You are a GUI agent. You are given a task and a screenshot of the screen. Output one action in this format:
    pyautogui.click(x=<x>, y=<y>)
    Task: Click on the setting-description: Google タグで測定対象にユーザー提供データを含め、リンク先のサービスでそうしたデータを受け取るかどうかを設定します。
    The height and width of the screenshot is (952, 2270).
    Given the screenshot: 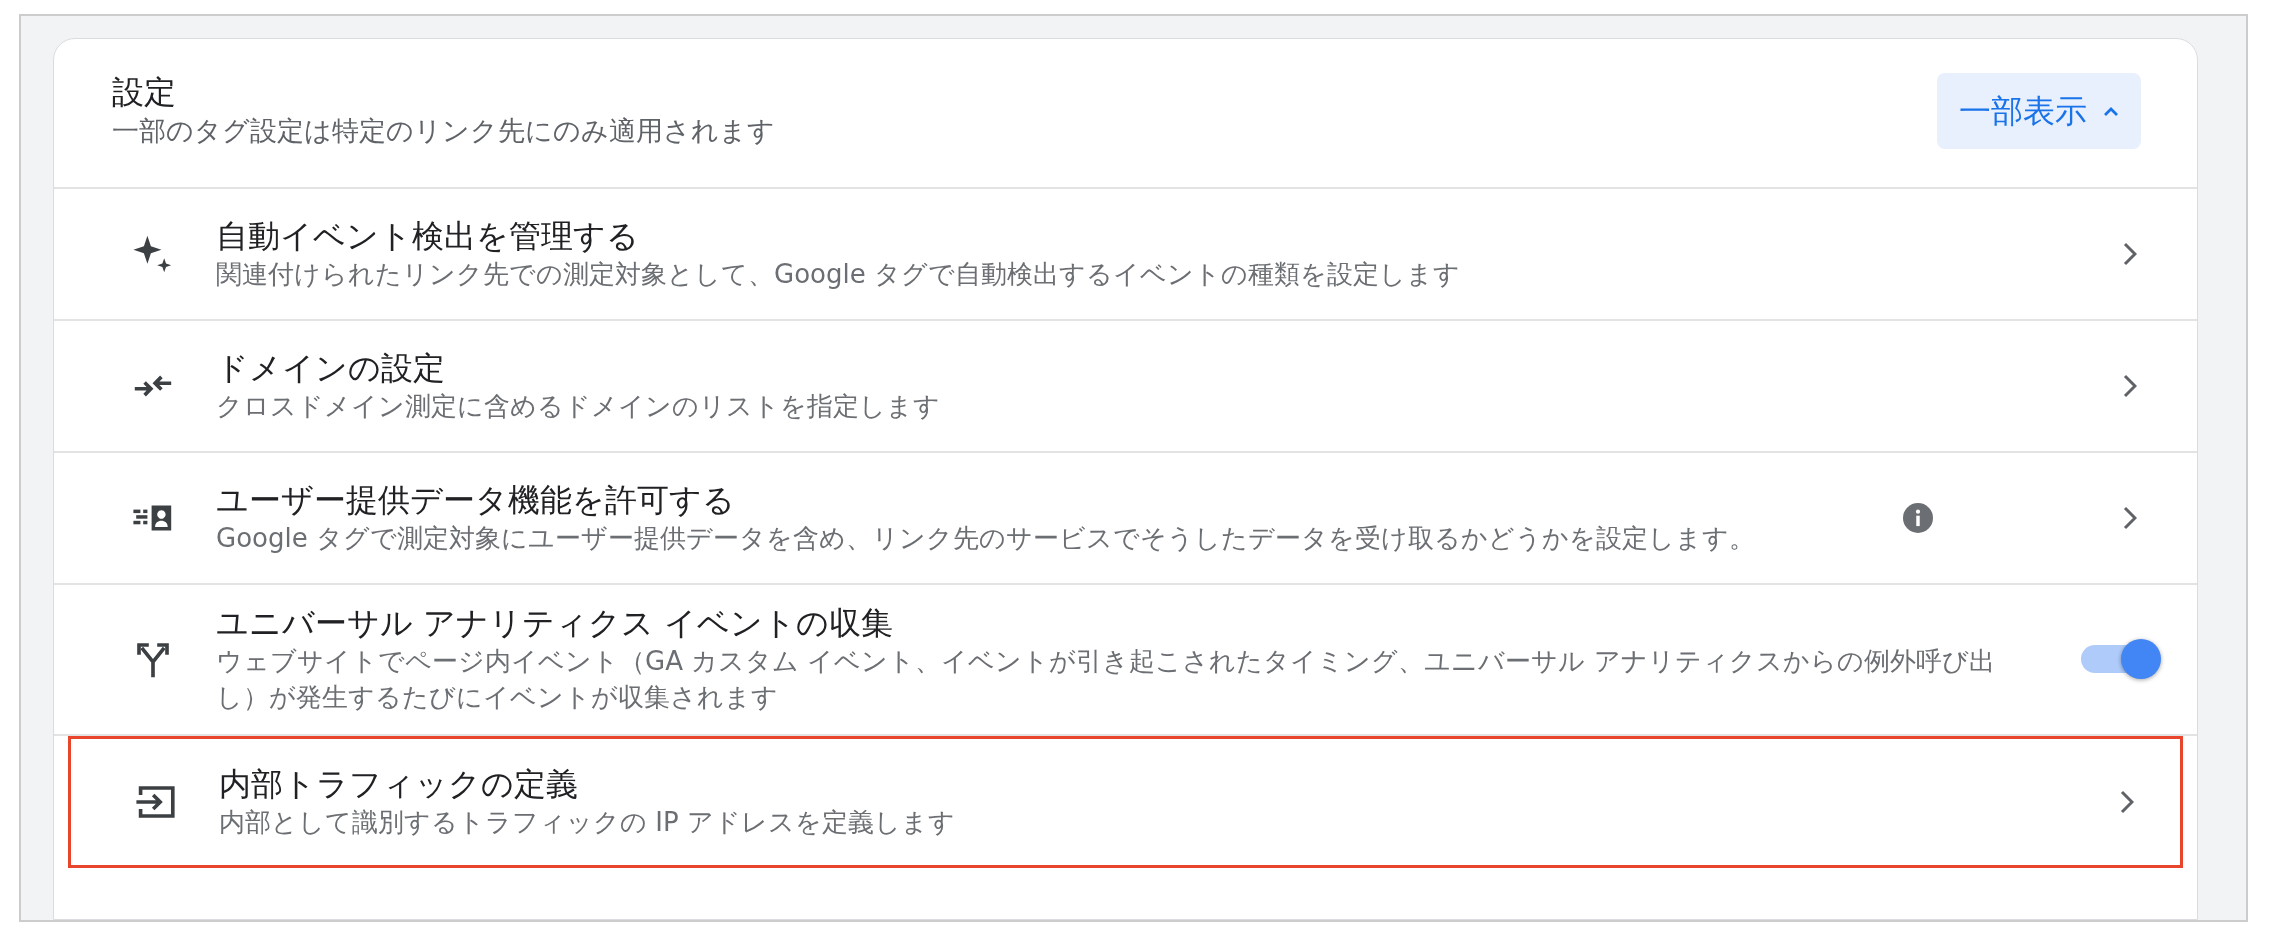 What is the action you would take?
    pyautogui.click(x=986, y=538)
    